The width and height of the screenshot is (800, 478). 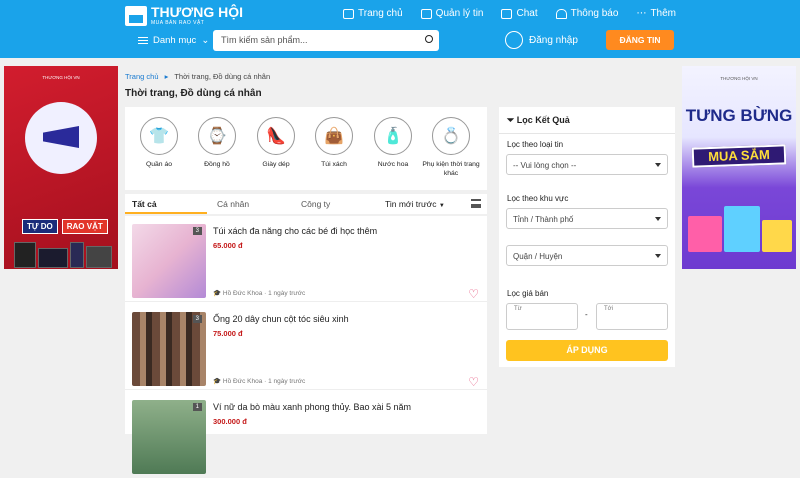 I want to click on logo-tagline: MUA BÁN RAO VẶT, so click(x=178, y=23).